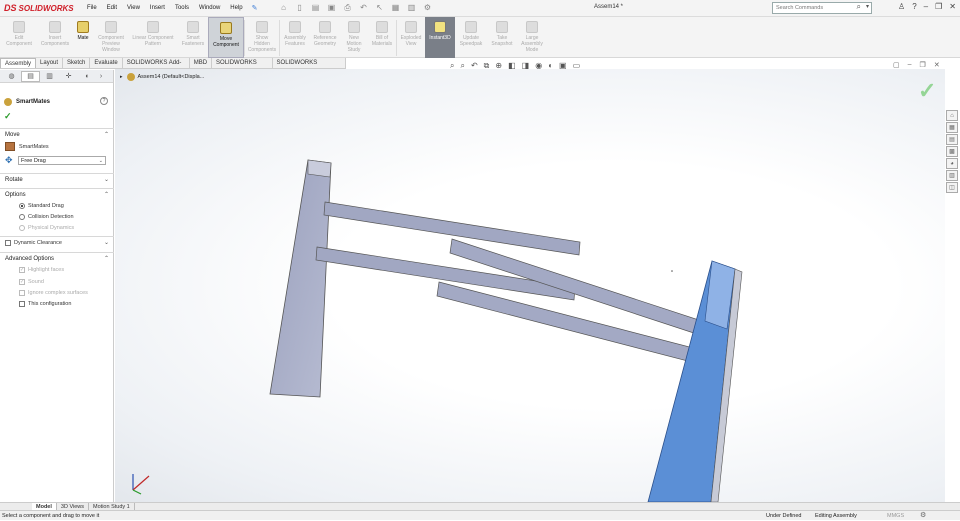  I want to click on open-icon: ▤, so click(316, 8).